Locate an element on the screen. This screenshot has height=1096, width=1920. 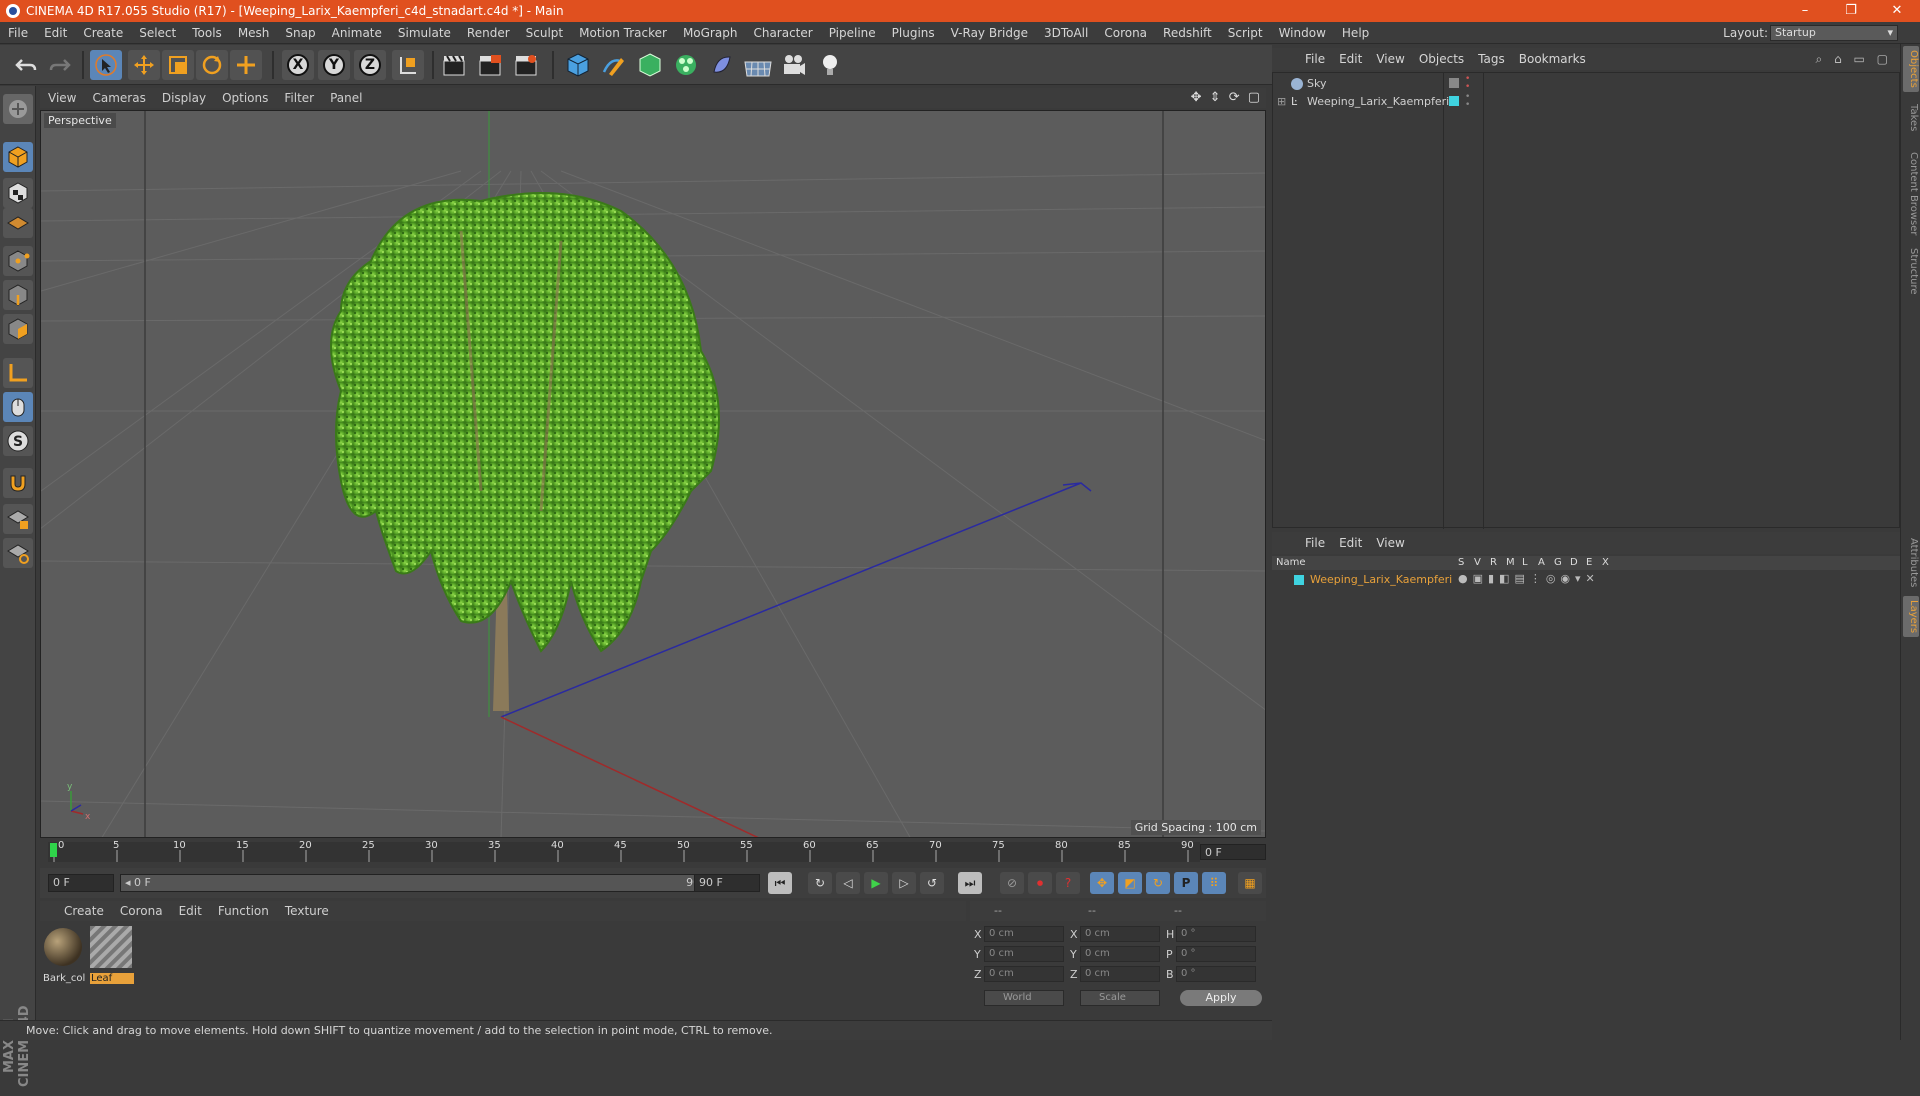
previous-key-button: ↻ is located at coordinates (820, 883).